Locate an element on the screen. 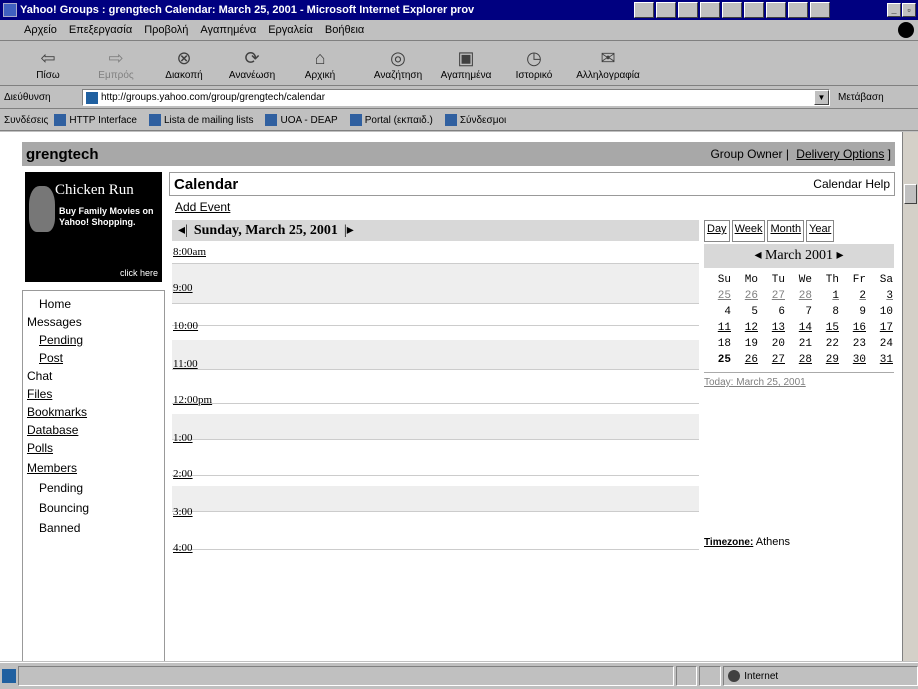  day-link: 29 is located at coordinates (825, 362).